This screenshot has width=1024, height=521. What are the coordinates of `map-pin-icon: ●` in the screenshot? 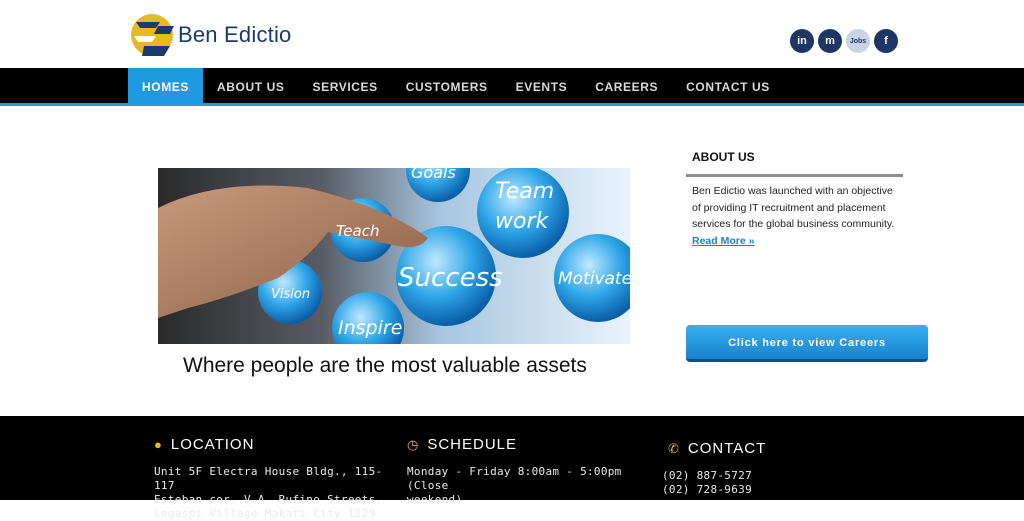 It's located at (158, 444).